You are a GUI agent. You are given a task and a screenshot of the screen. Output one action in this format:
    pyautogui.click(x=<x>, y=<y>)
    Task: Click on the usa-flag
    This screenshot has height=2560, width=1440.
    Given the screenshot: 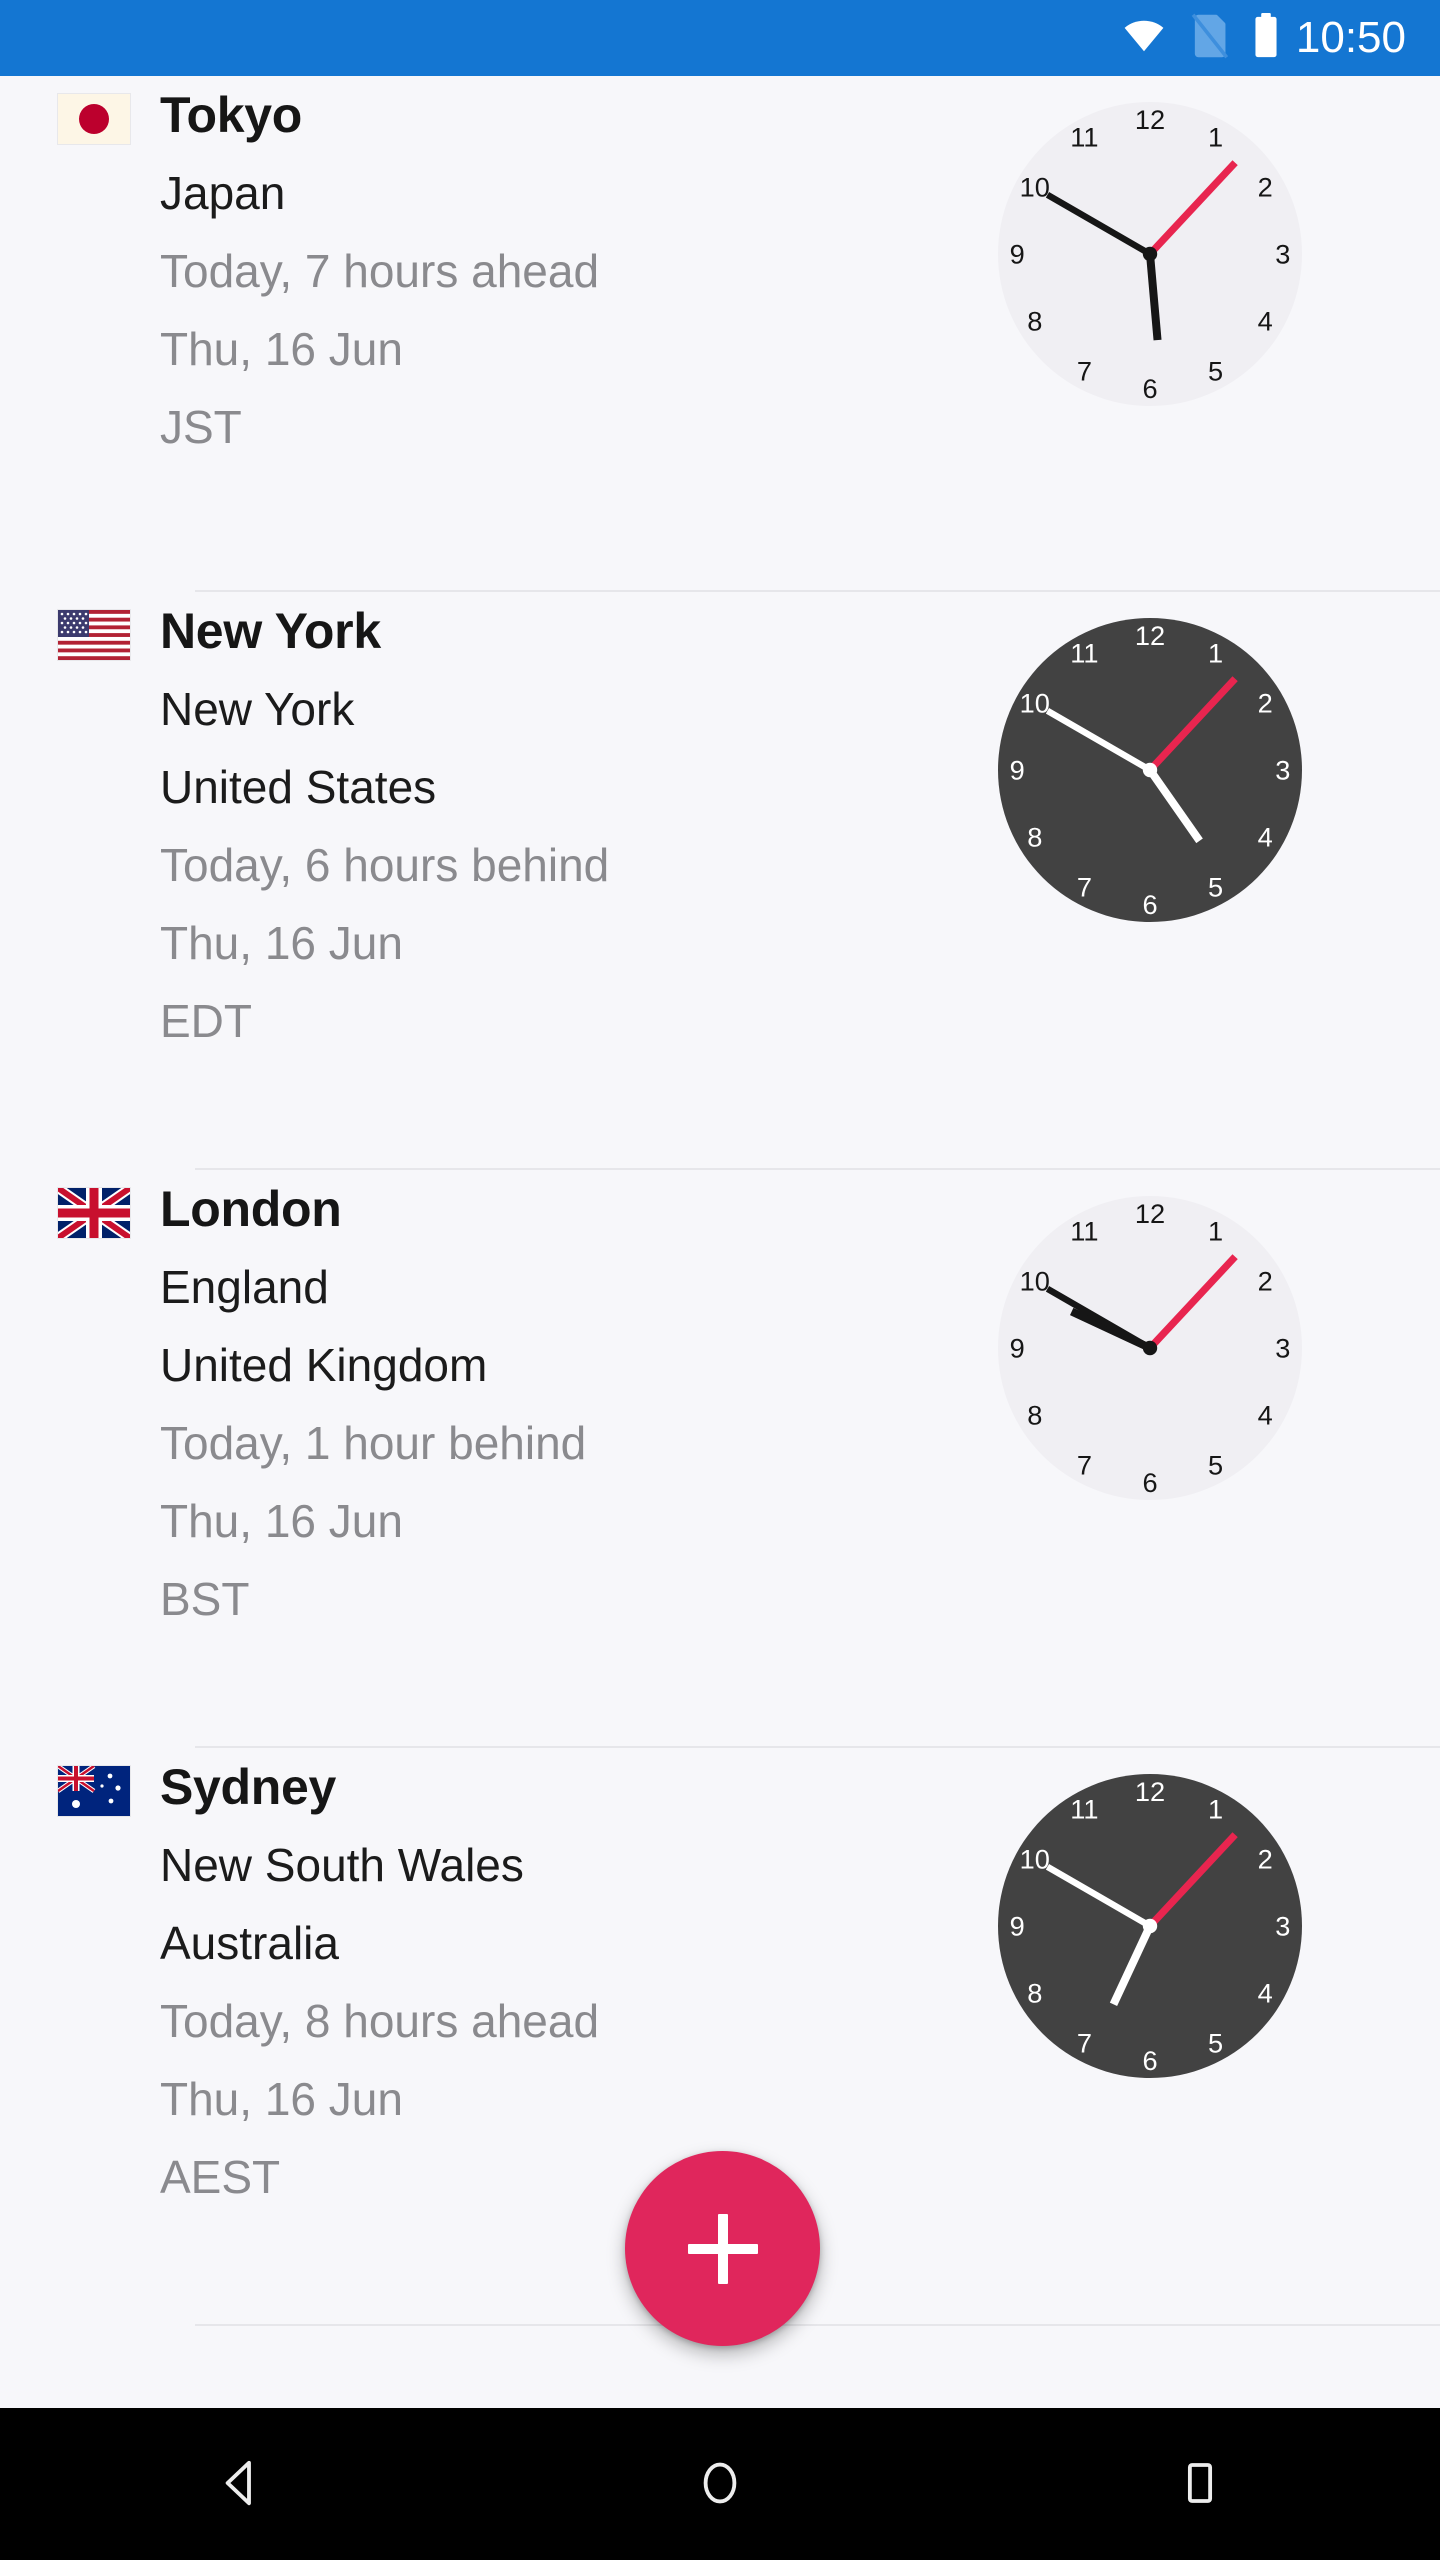 What is the action you would take?
    pyautogui.click(x=94, y=635)
    